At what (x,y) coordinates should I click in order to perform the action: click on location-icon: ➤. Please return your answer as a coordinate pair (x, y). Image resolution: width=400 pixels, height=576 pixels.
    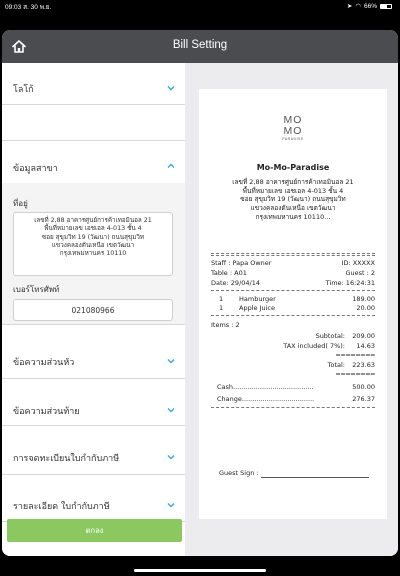
    Looking at the image, I should click on (349, 6).